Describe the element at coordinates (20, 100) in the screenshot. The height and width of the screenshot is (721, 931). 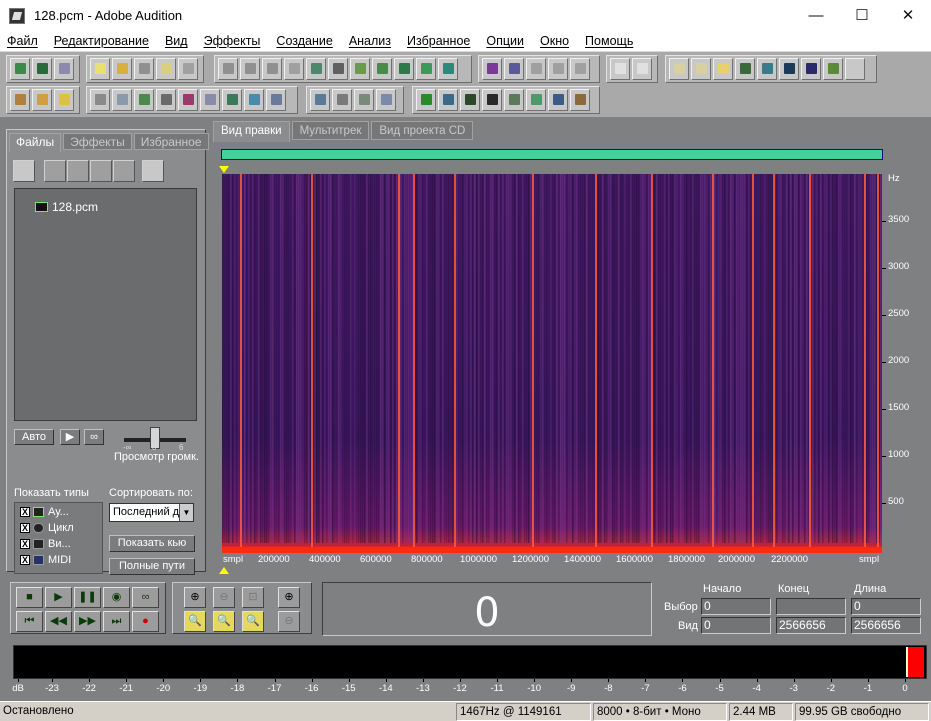
I see `effect-amplify-icon` at that location.